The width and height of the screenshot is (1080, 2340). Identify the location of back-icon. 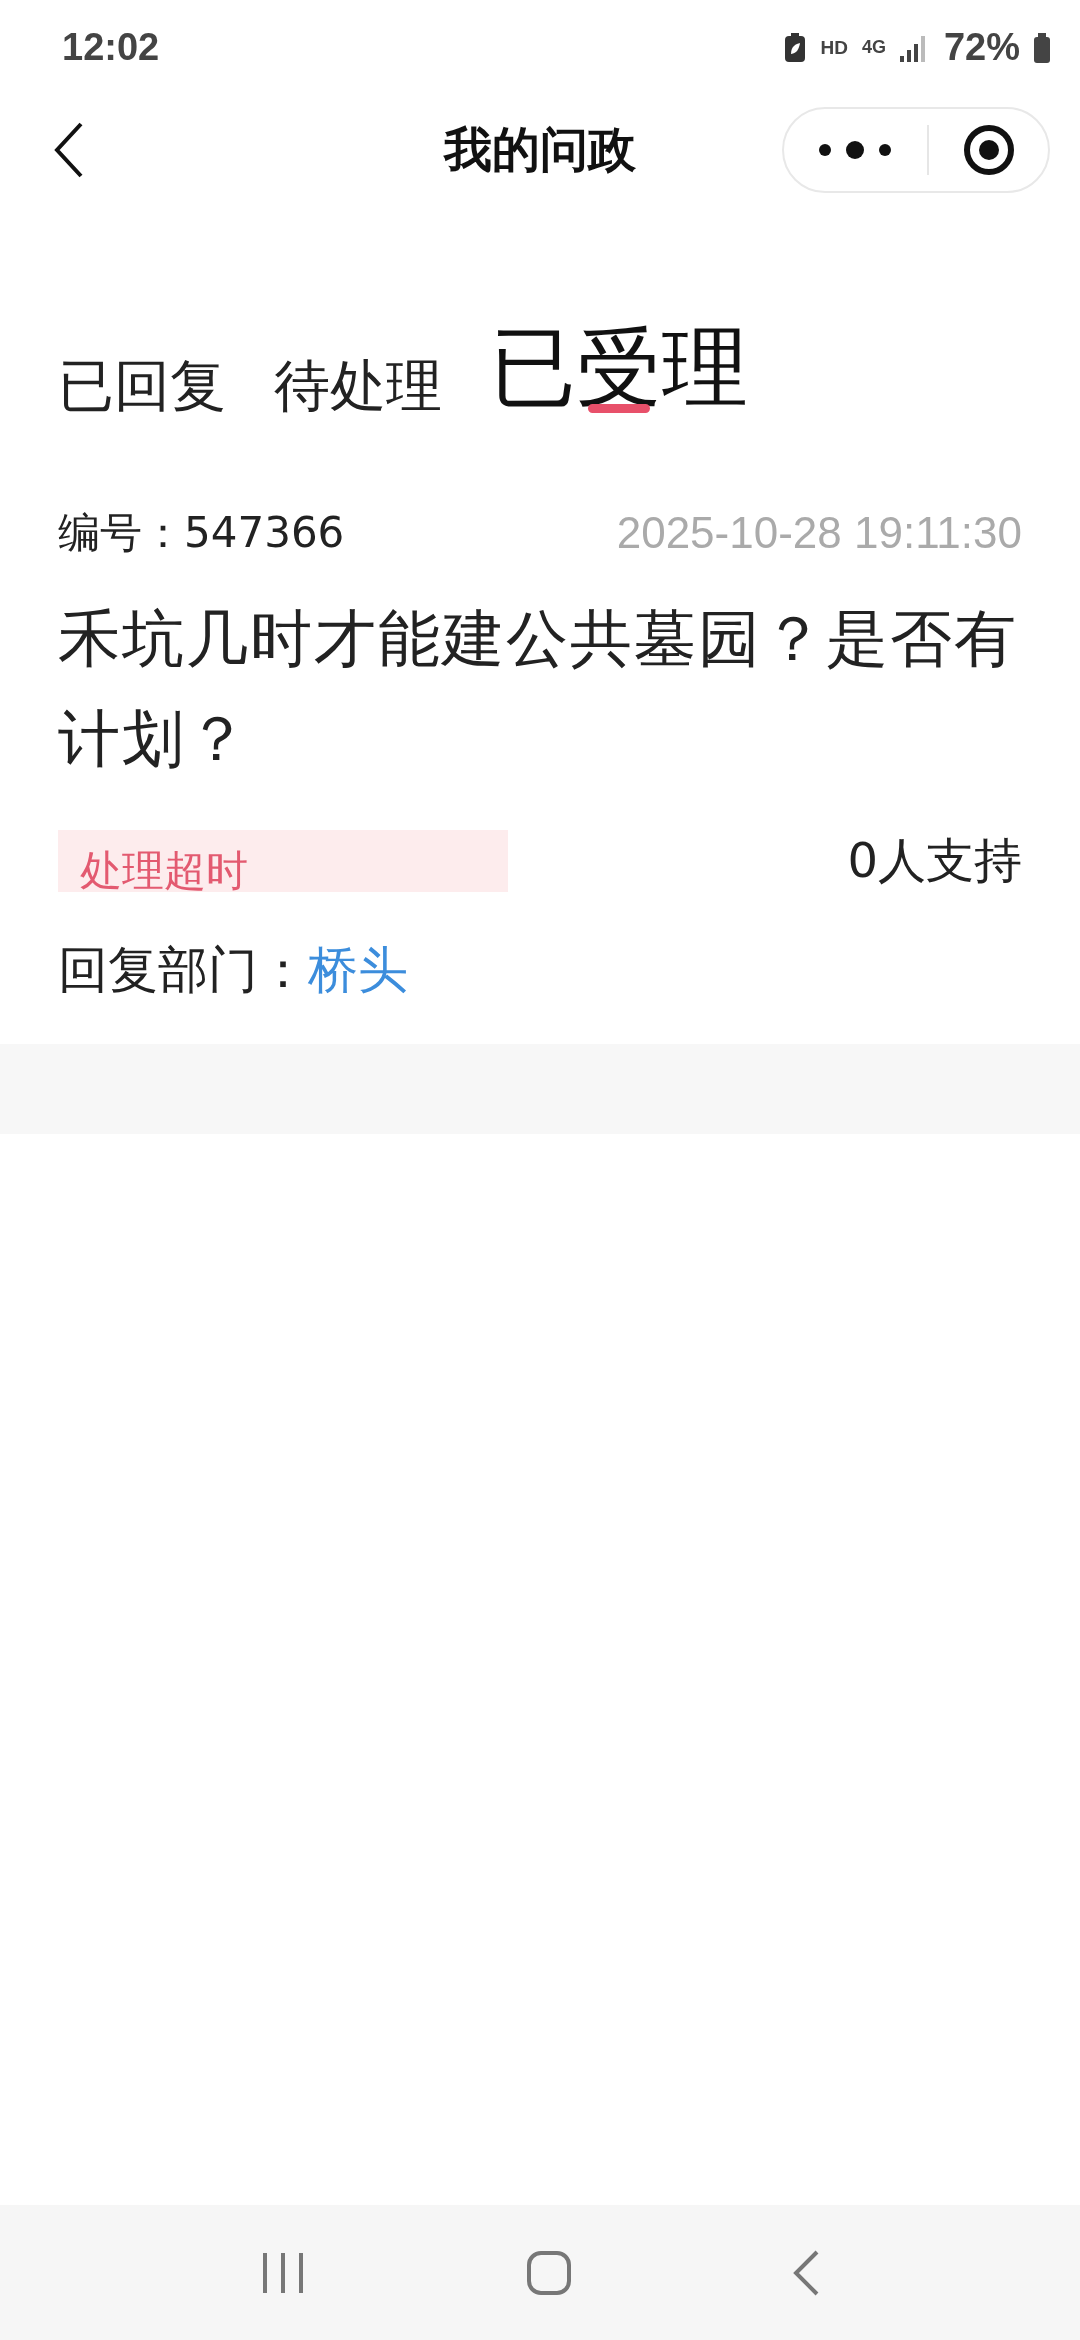
(69, 150).